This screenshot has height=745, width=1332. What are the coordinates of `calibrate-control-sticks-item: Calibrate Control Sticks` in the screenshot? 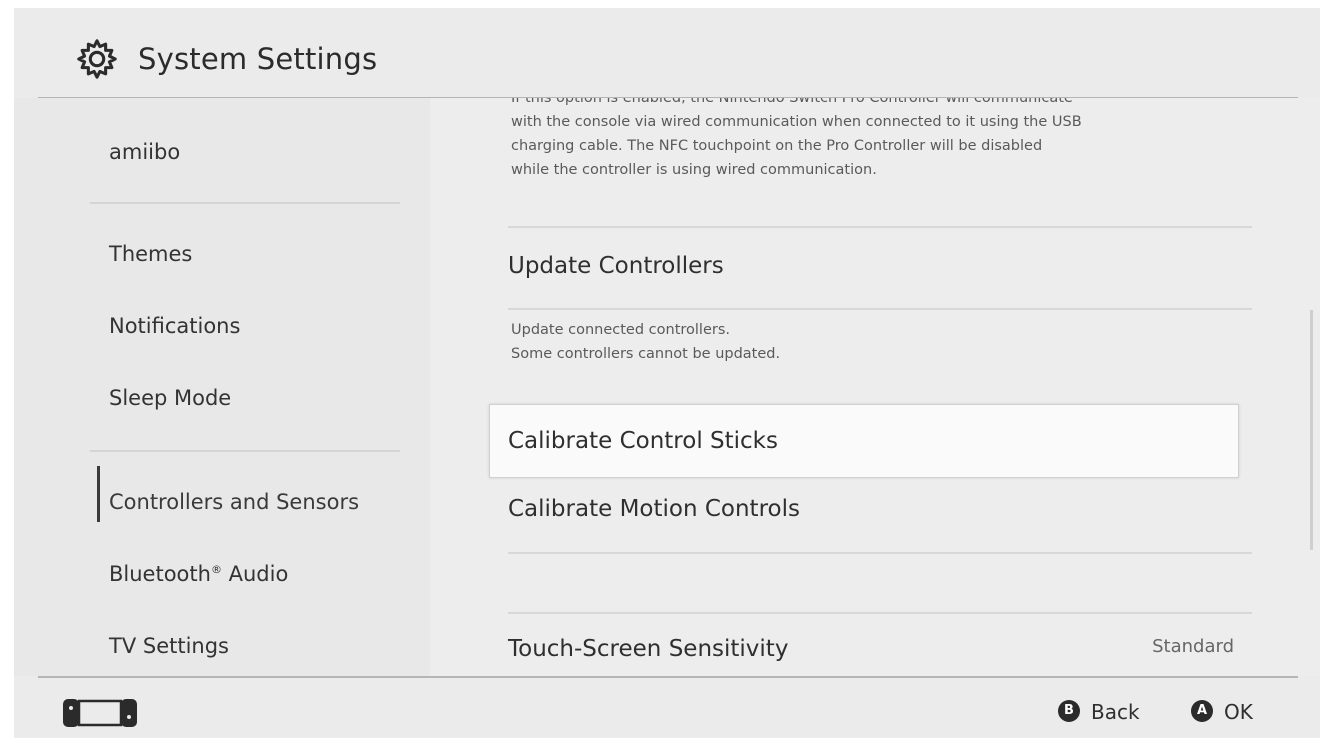 It's located at (864, 441).